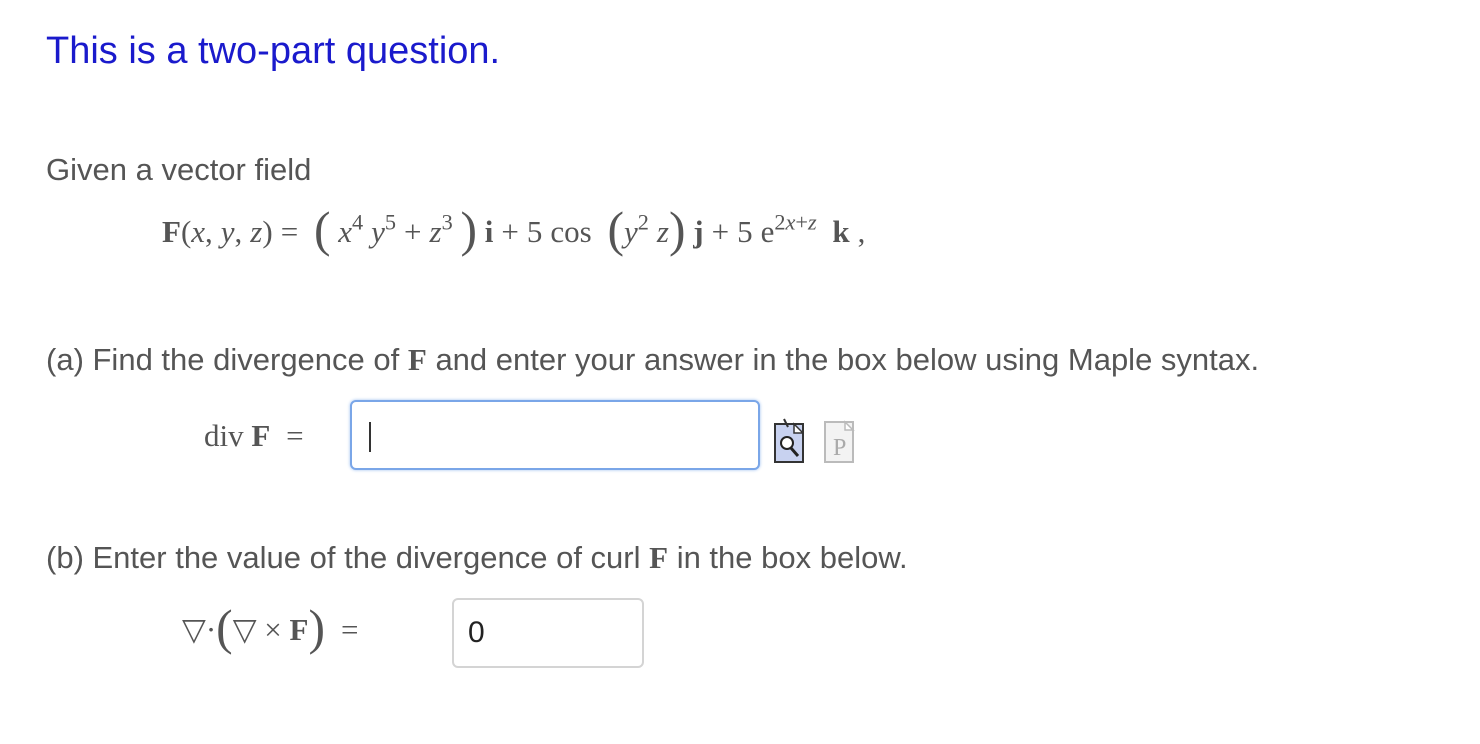  Describe the element at coordinates (223, 359) in the screenshot. I see `part-a-prefix: (a) Find the divergence of` at that location.